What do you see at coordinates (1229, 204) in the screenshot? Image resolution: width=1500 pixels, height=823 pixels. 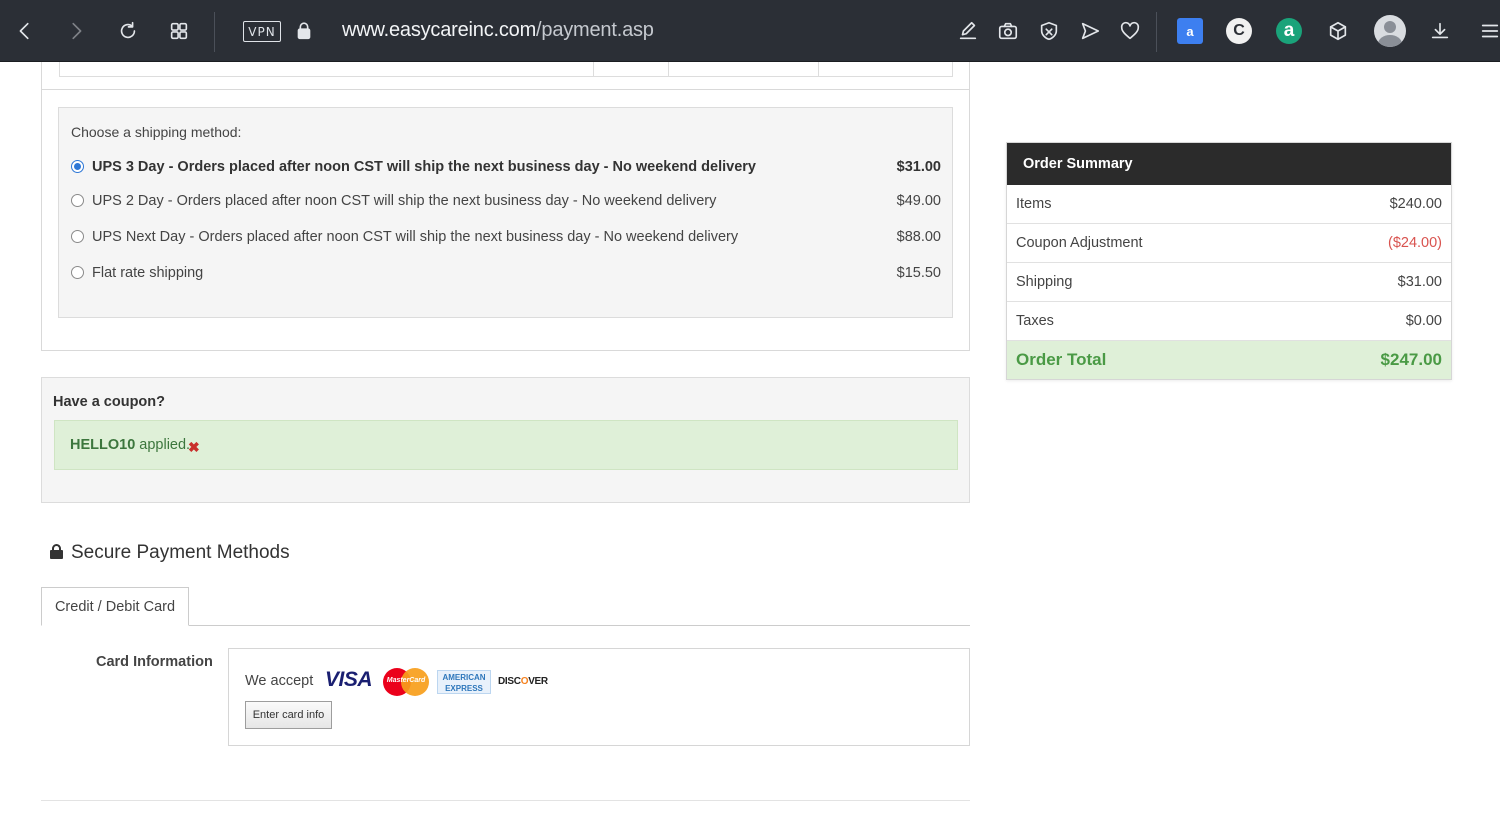 I see `summary-row-items: Items $240.00` at bounding box center [1229, 204].